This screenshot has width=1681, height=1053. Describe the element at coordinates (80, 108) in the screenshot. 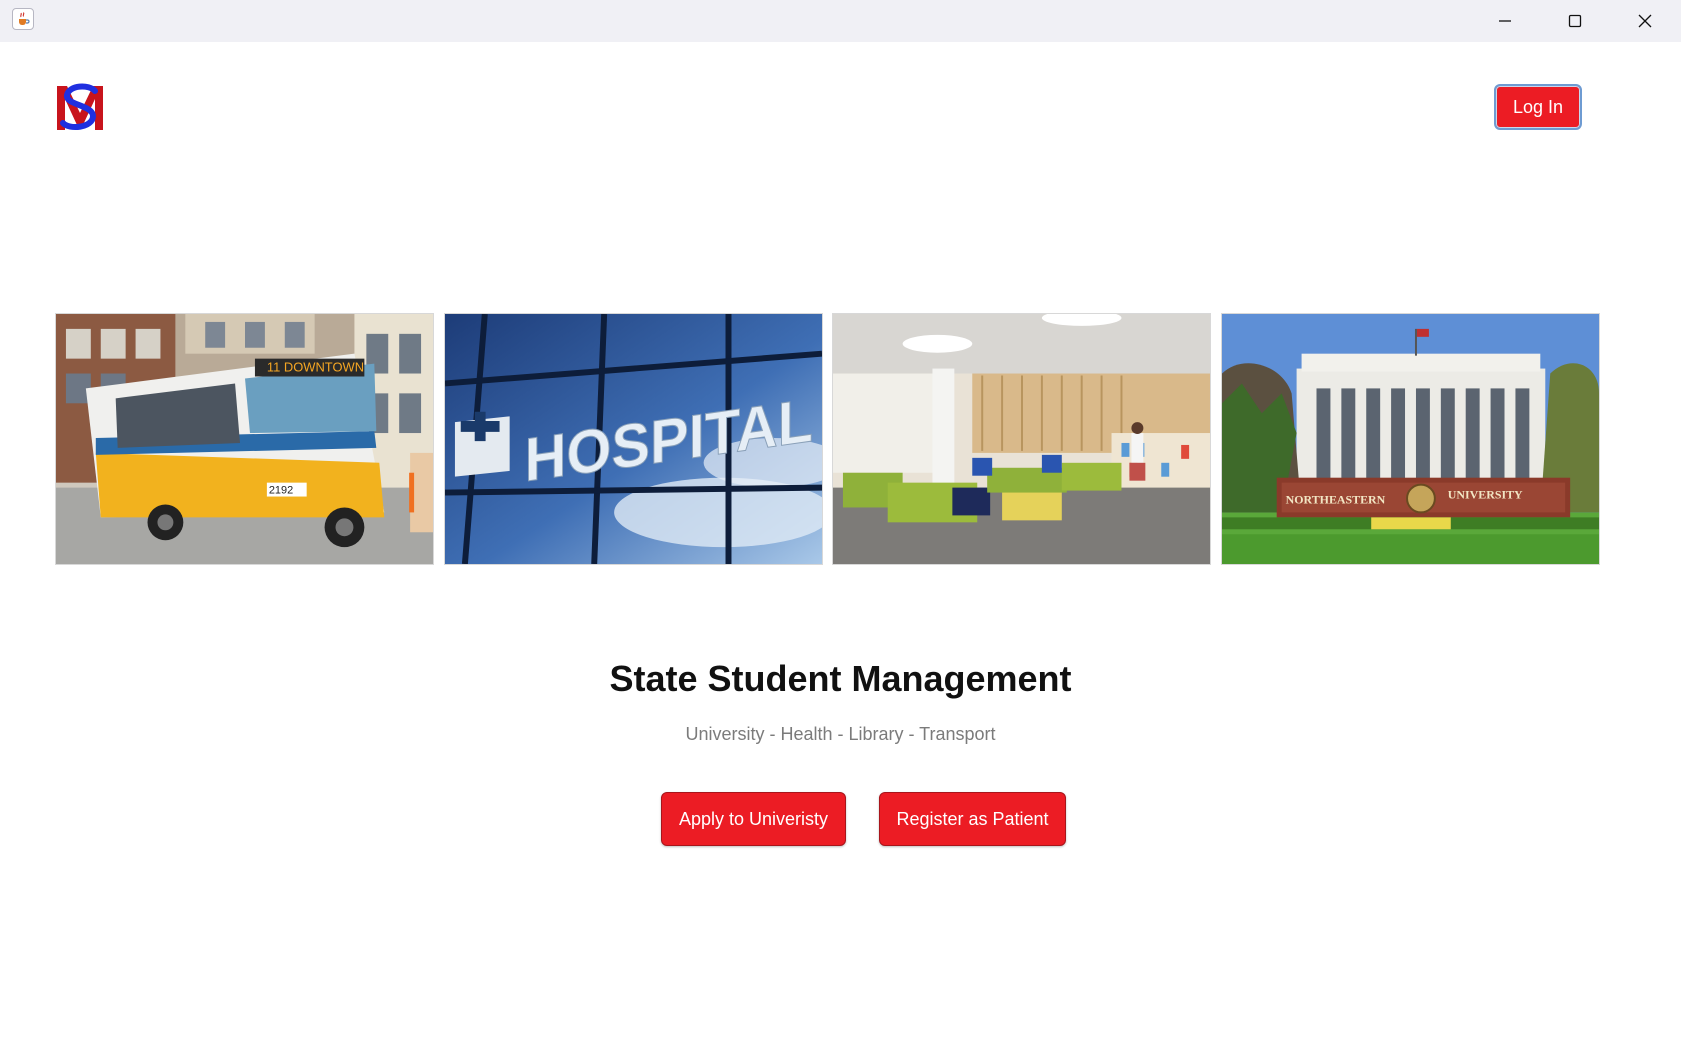

I see `sm-logo` at that location.